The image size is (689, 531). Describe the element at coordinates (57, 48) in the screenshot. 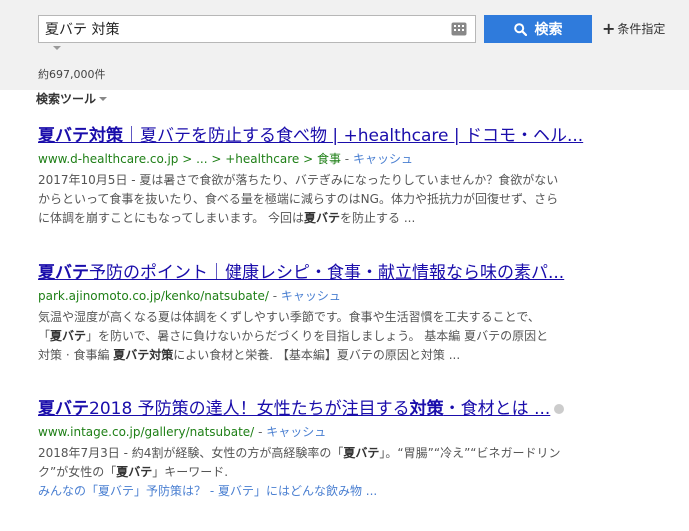

I see `suggest-dropdown-arrow-icon` at that location.